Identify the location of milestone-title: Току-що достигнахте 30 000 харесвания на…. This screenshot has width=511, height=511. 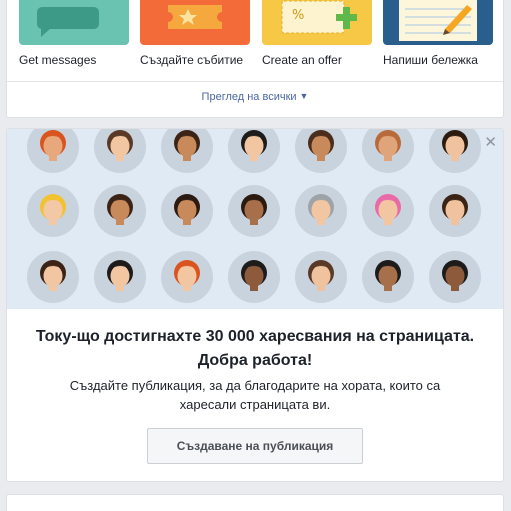
(255, 349).